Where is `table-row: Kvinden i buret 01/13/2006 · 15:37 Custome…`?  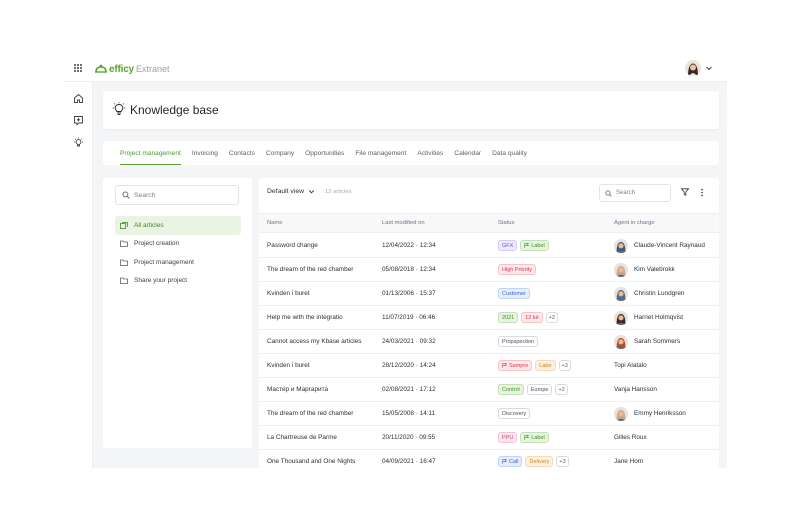
table-row: Kvinden i buret 01/13/2006 · 15:37 Custome… is located at coordinates (489, 294).